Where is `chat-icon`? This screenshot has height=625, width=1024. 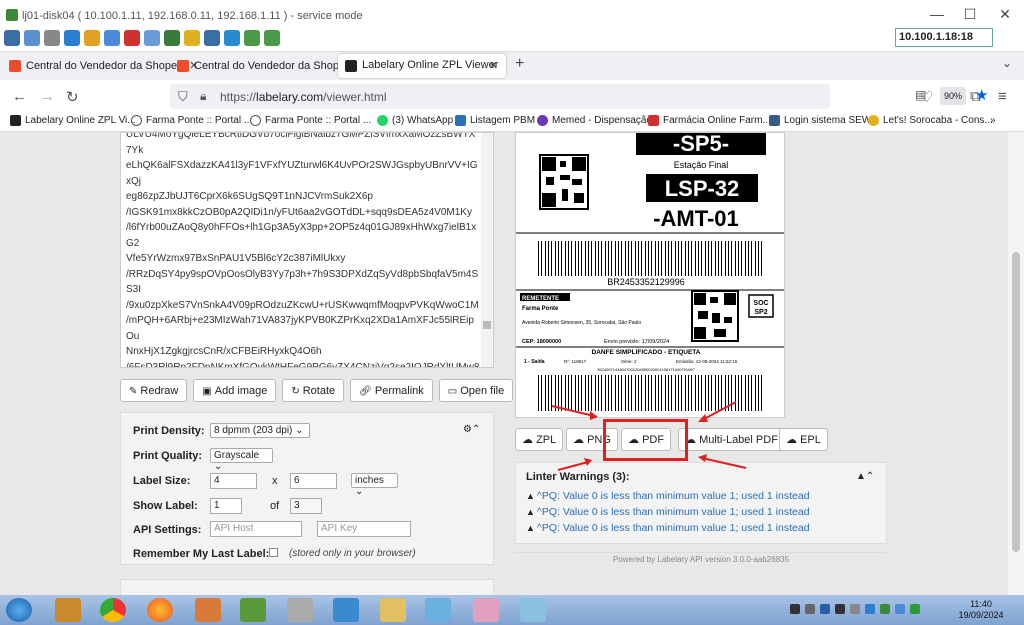 chat-icon is located at coordinates (272, 38).